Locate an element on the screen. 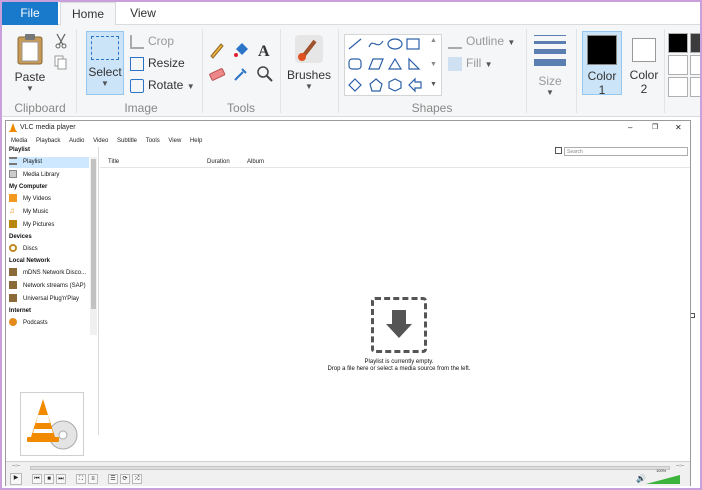  sidebar-item-label: Discs is located at coordinates (30, 249).